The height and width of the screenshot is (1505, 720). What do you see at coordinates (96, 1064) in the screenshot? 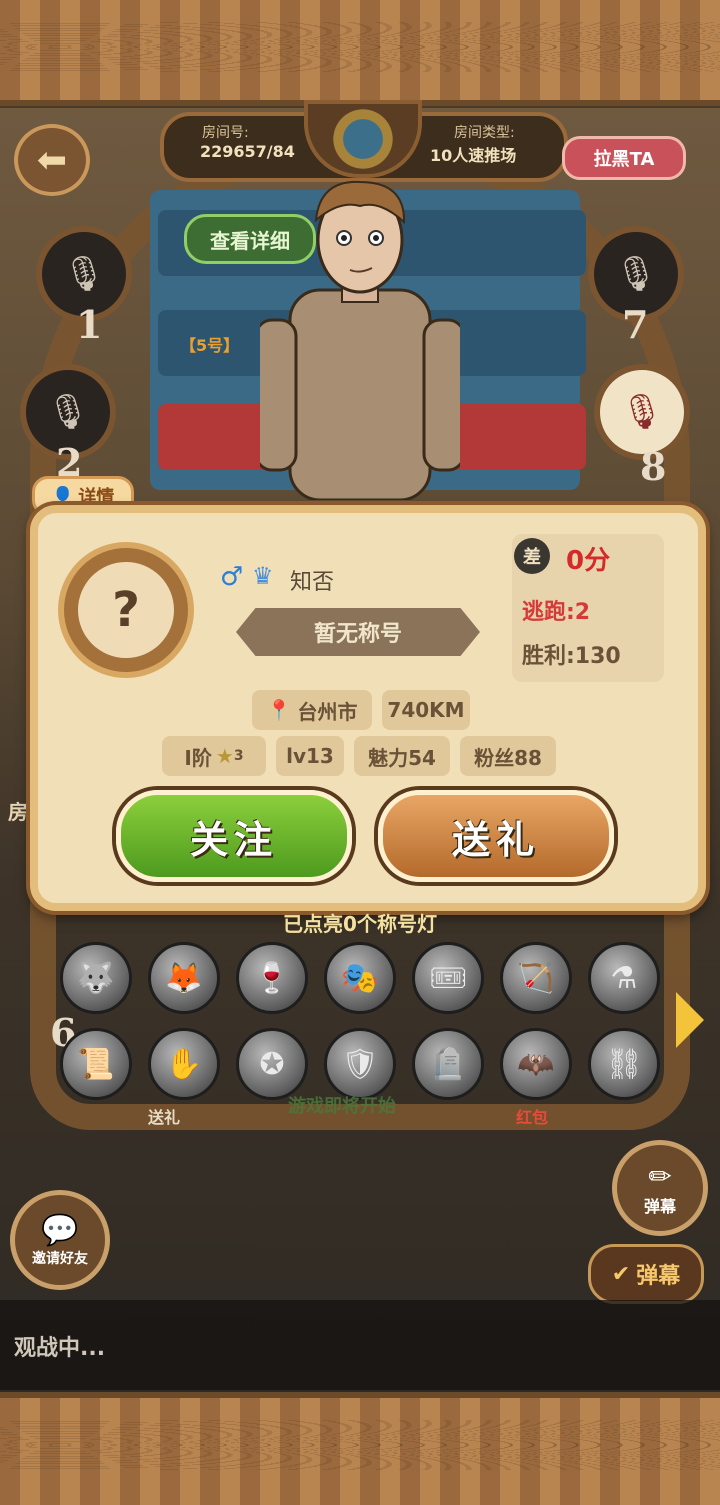
I see `scroll-icon: 📜` at bounding box center [96, 1064].